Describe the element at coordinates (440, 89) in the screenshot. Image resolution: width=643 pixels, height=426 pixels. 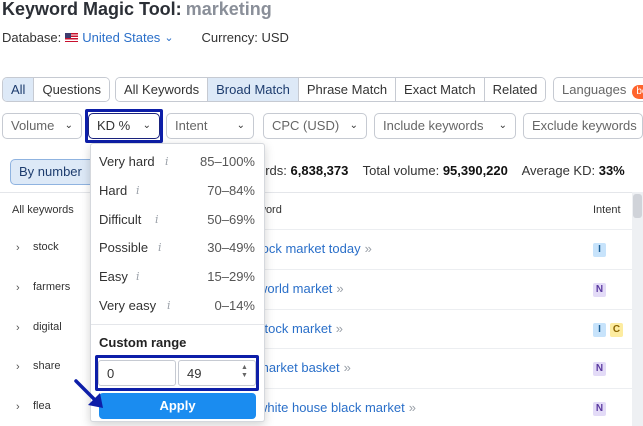
I see `tab-exact-match: Exact Match` at that location.